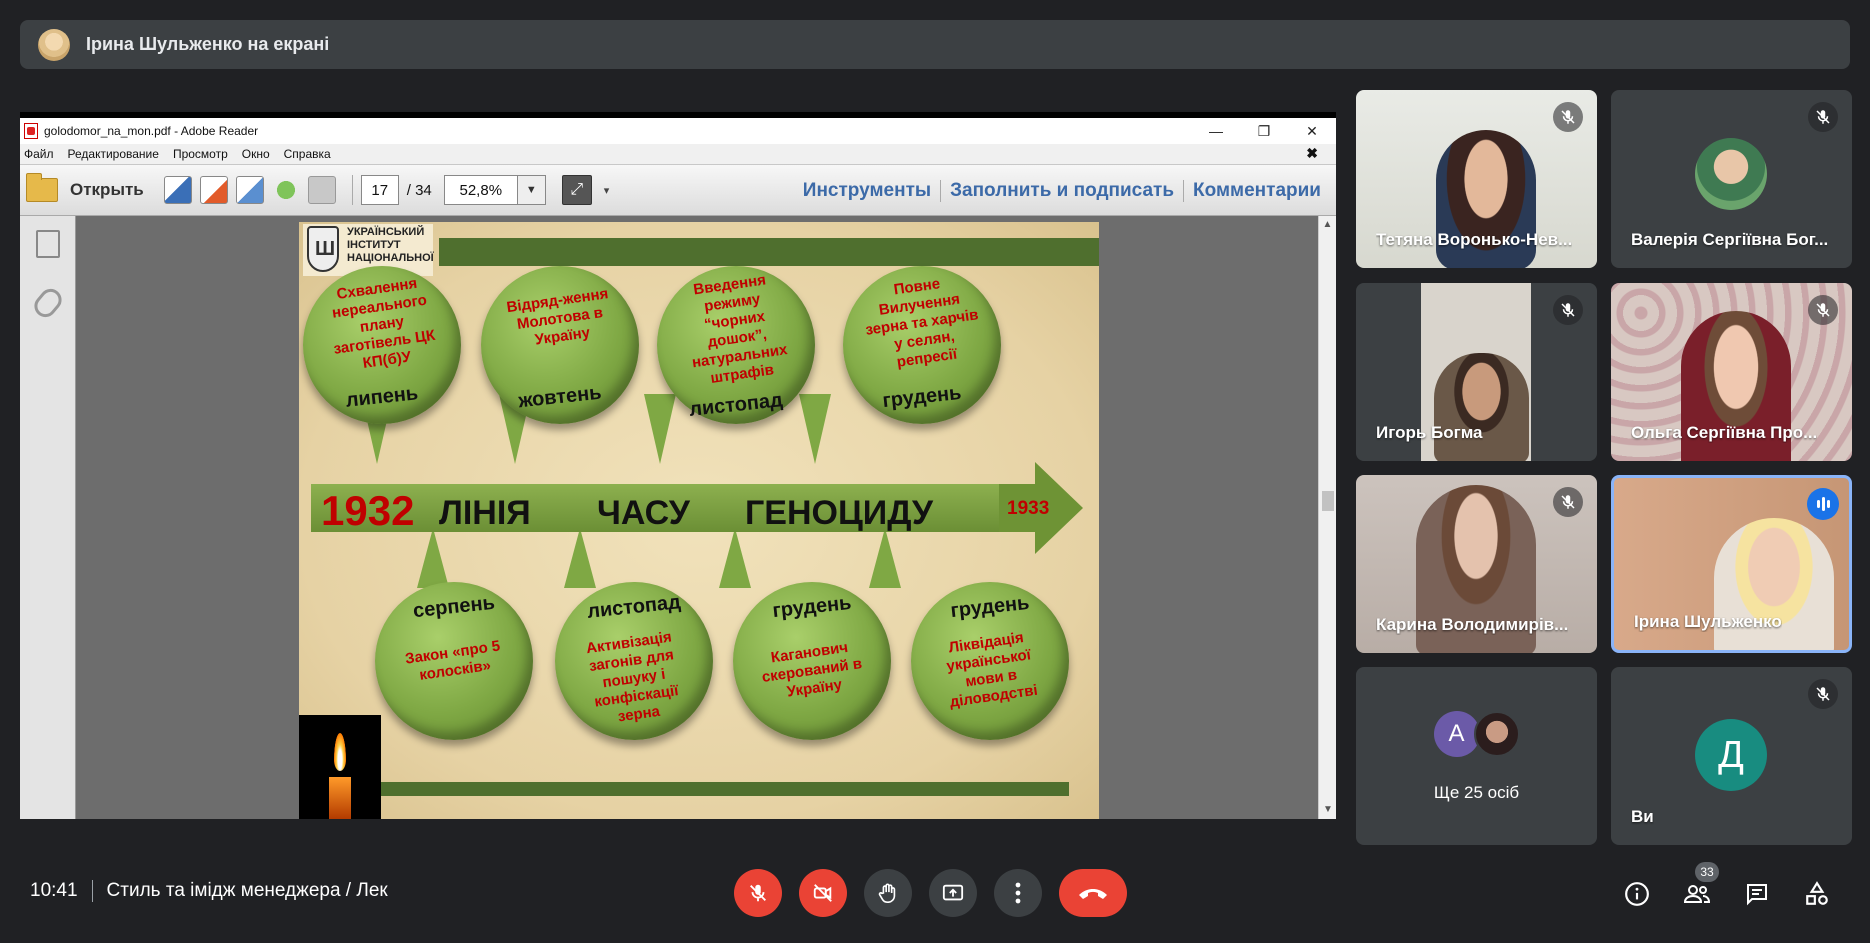 The width and height of the screenshot is (1870, 943). I want to click on hand-icon, so click(887, 893).